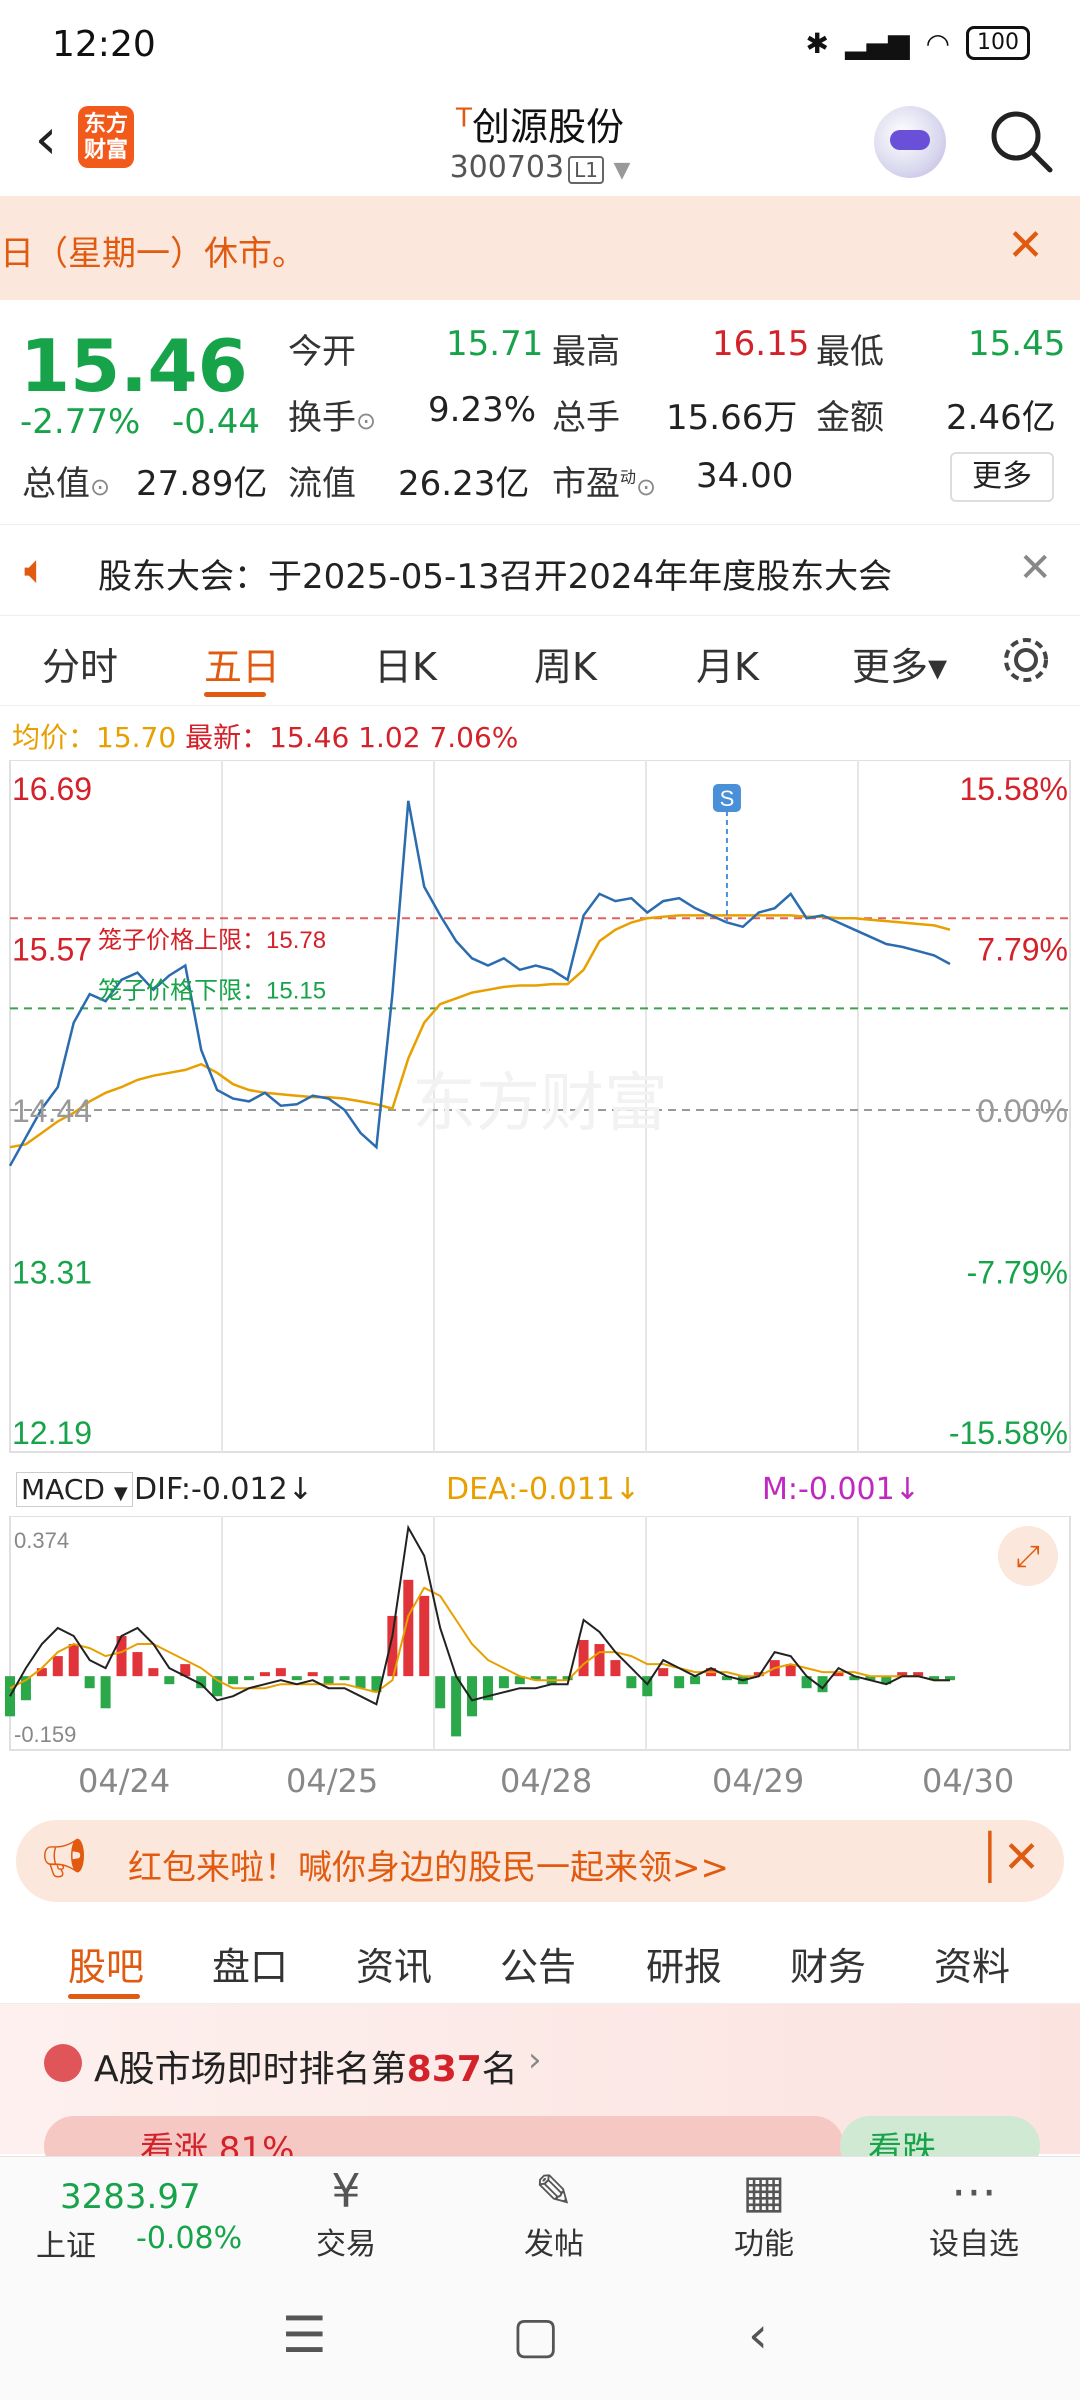 This screenshot has width=1080, height=2400. I want to click on signal-icon: ▂▄▆, so click(877, 43).